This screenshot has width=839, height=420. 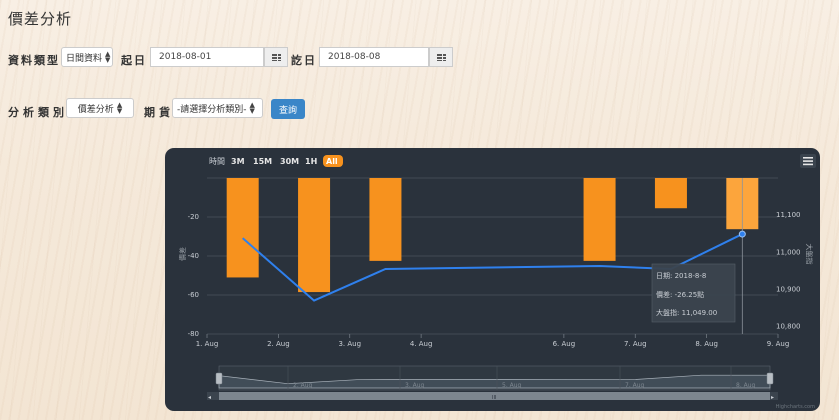 I want to click on left-tick-label: -40, so click(x=193, y=256).